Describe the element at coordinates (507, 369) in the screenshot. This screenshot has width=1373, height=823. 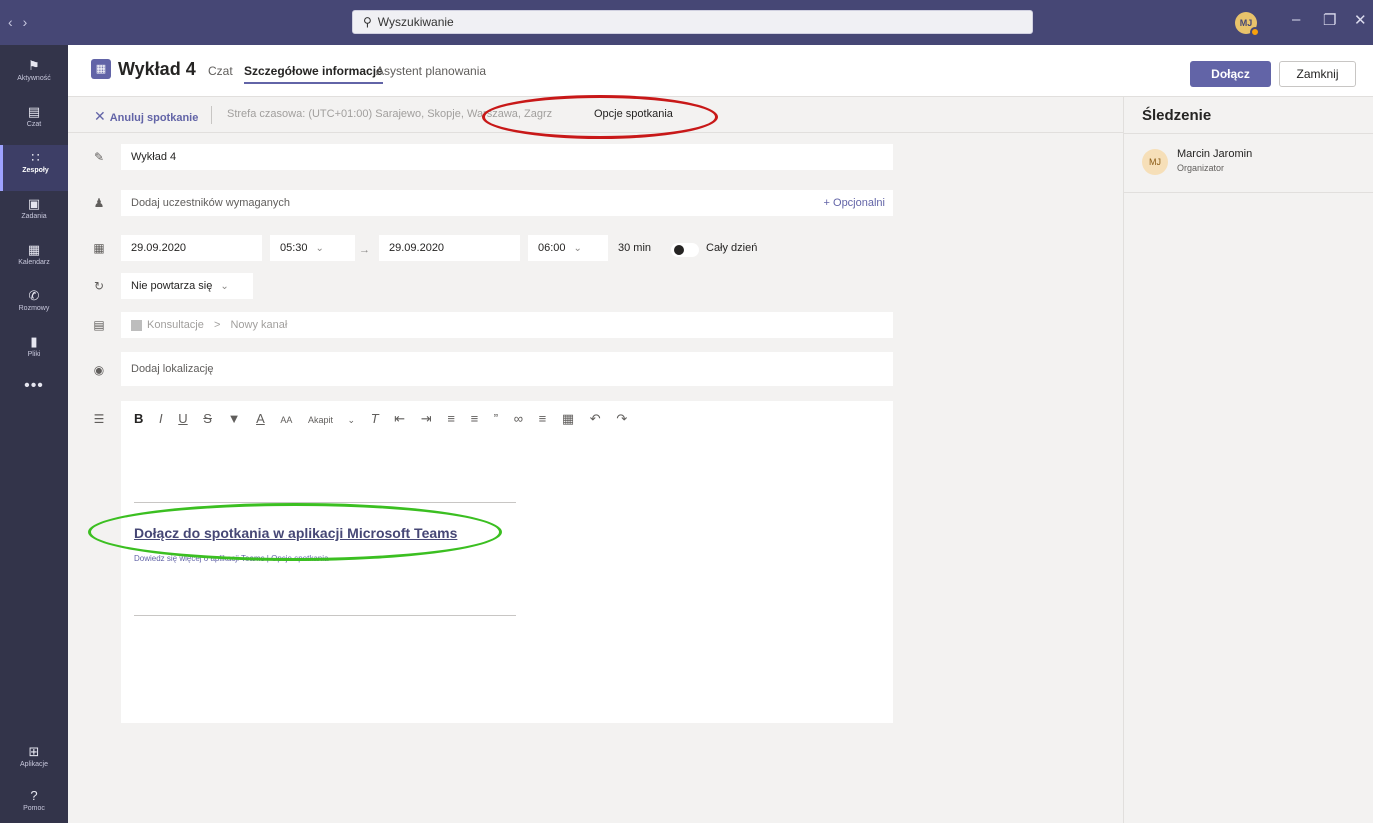
I see `location-field: Dodaj lokalizację` at that location.